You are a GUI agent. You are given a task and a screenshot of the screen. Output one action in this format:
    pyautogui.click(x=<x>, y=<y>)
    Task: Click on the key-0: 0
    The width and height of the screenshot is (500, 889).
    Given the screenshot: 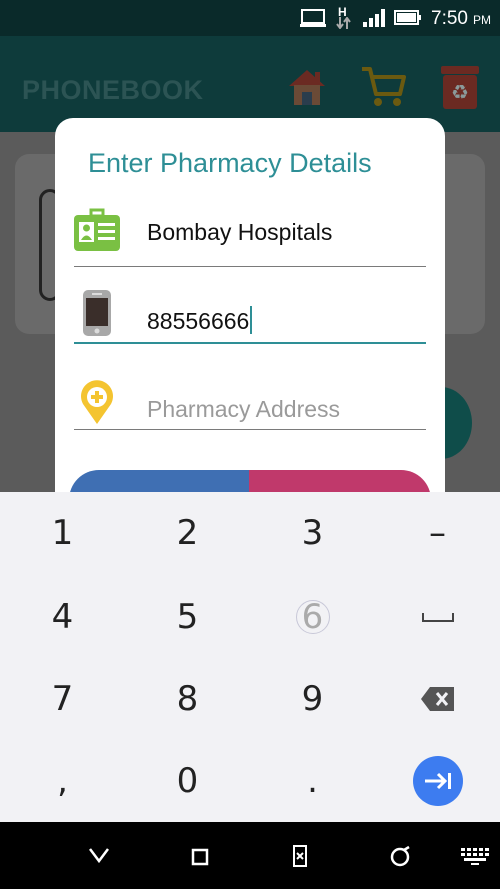 What is the action you would take?
    pyautogui.click(x=187, y=781)
    